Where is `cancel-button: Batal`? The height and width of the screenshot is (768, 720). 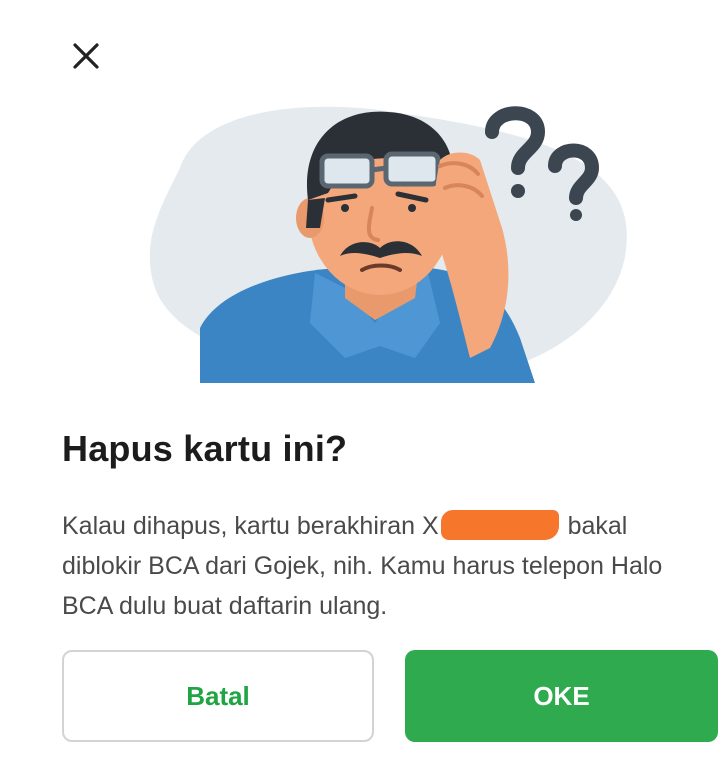
cancel-button: Batal is located at coordinates (218, 696).